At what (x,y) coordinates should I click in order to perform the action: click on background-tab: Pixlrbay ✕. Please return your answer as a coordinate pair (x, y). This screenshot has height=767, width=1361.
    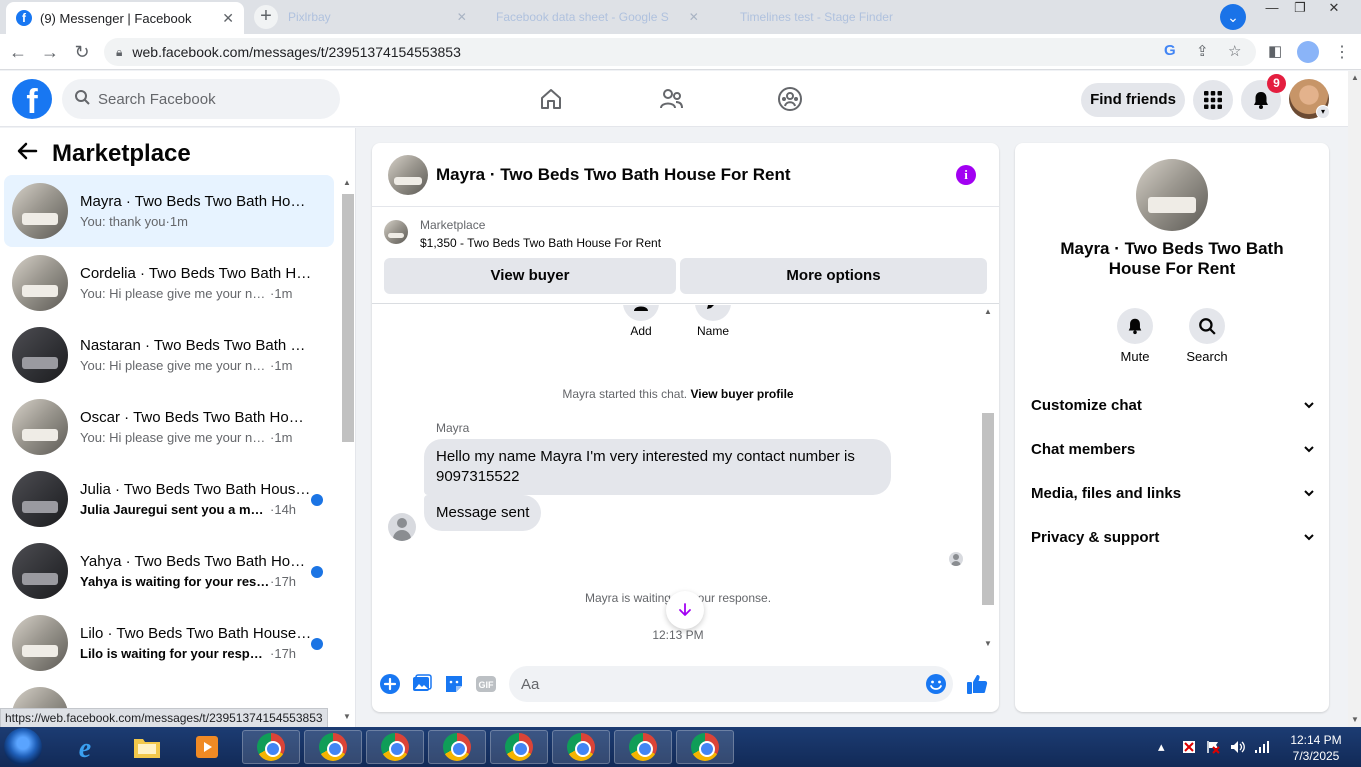
    Looking at the image, I should click on (377, 17).